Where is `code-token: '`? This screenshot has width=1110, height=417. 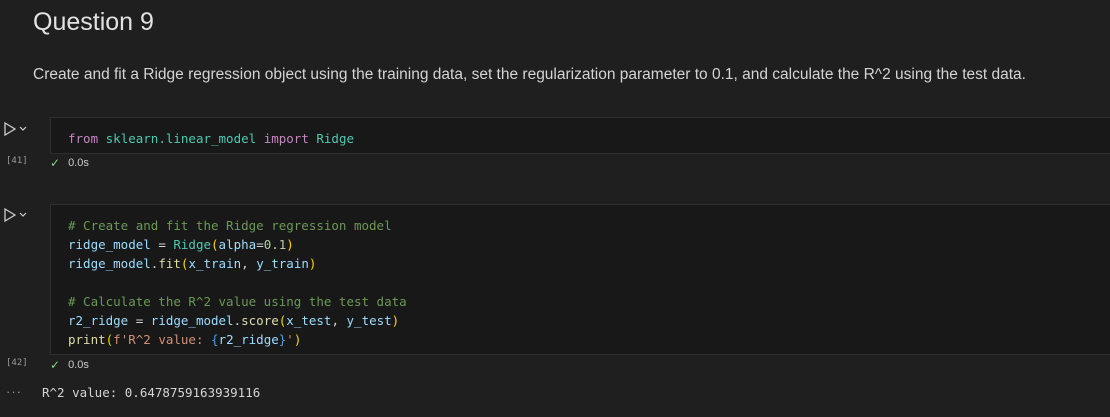
code-token: ' is located at coordinates (290, 339).